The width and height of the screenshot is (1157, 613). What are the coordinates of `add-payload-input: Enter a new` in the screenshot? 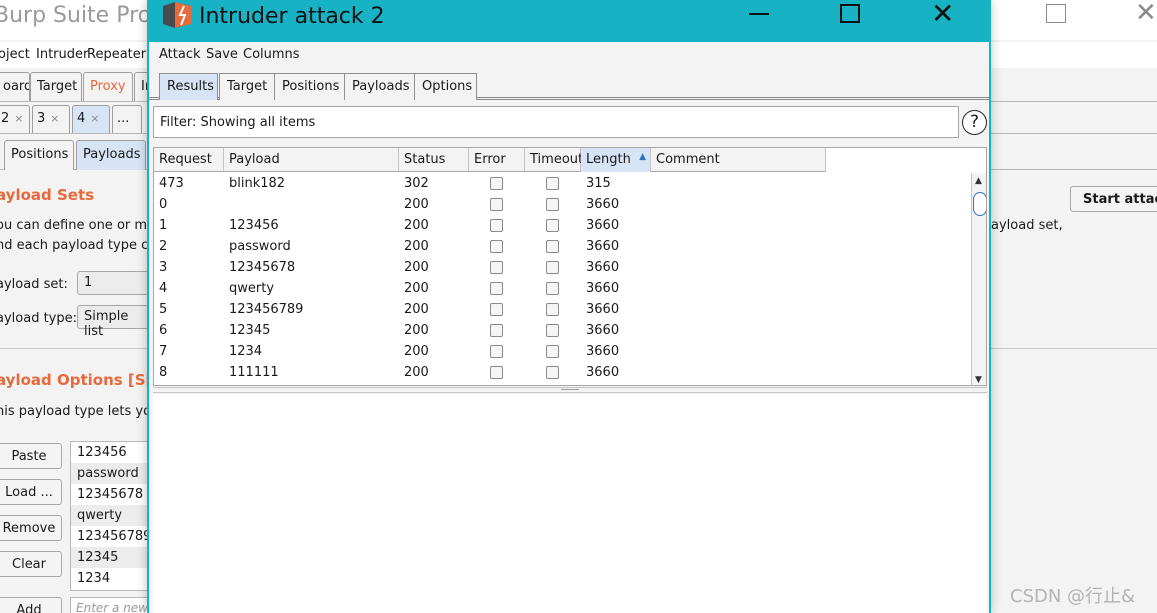 It's located at (110, 605).